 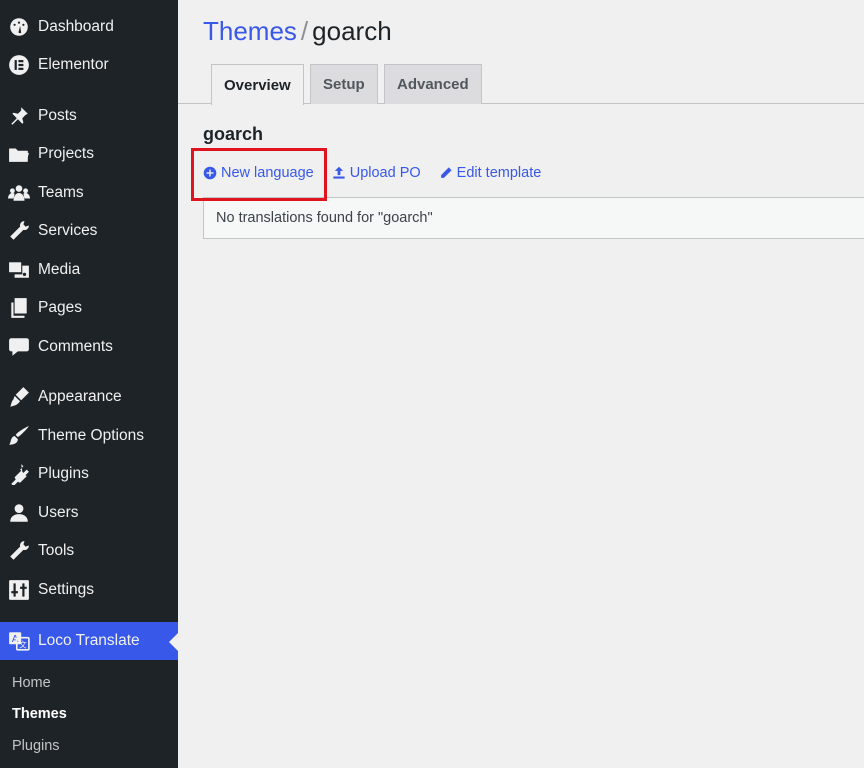 What do you see at coordinates (385, 173) in the screenshot?
I see `upload-po-label: Upload PO` at bounding box center [385, 173].